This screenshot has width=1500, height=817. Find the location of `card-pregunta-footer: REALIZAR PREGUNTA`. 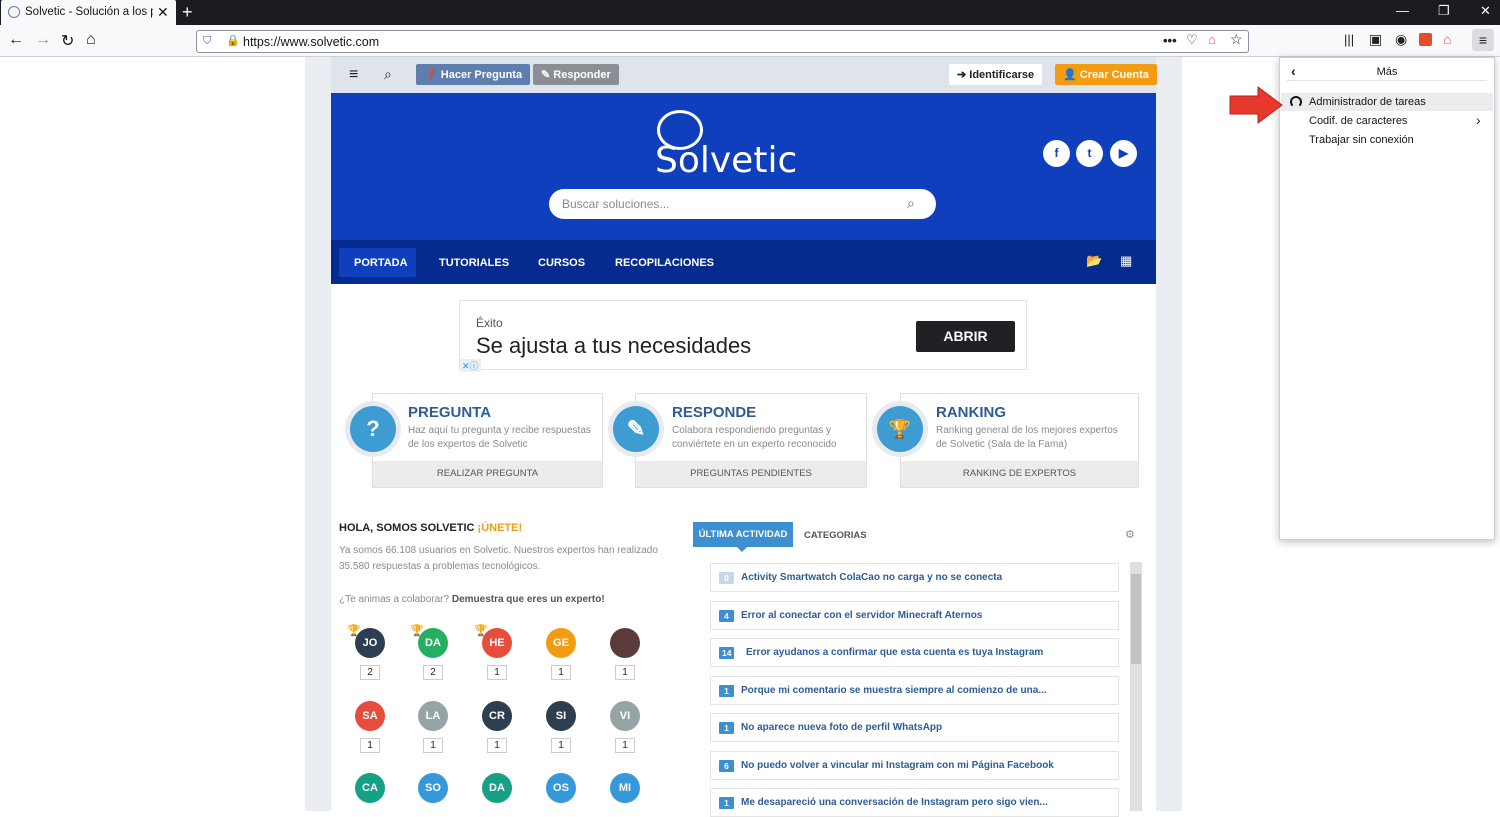

card-pregunta-footer: REALIZAR PREGUNTA is located at coordinates (487, 474).